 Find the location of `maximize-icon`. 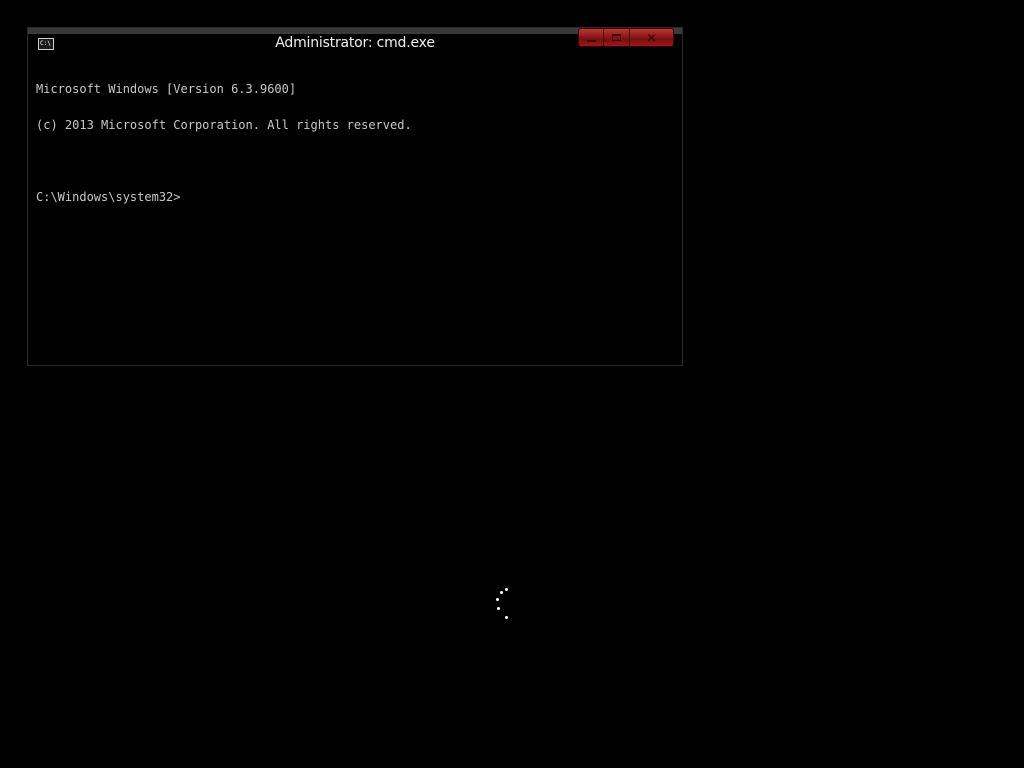

maximize-icon is located at coordinates (616, 37).